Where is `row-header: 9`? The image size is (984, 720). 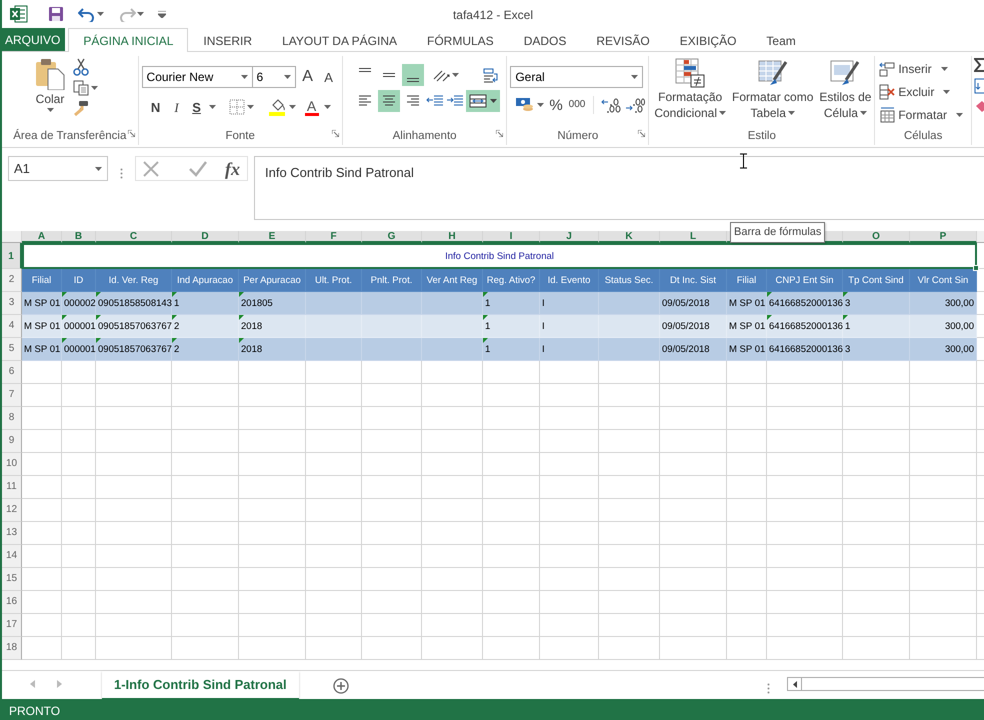
row-header: 9 is located at coordinates (12, 441).